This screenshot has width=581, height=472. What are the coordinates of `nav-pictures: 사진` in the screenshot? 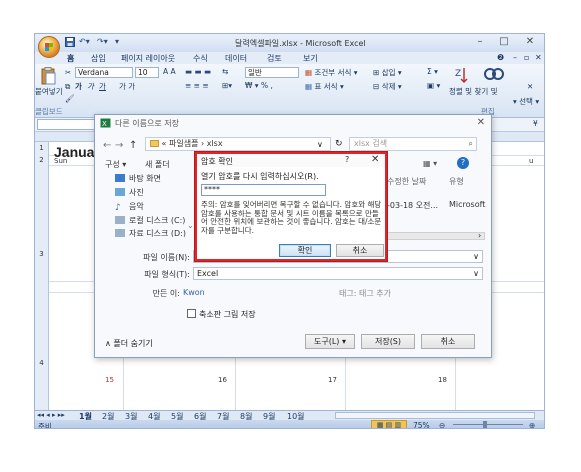 It's located at (129, 193).